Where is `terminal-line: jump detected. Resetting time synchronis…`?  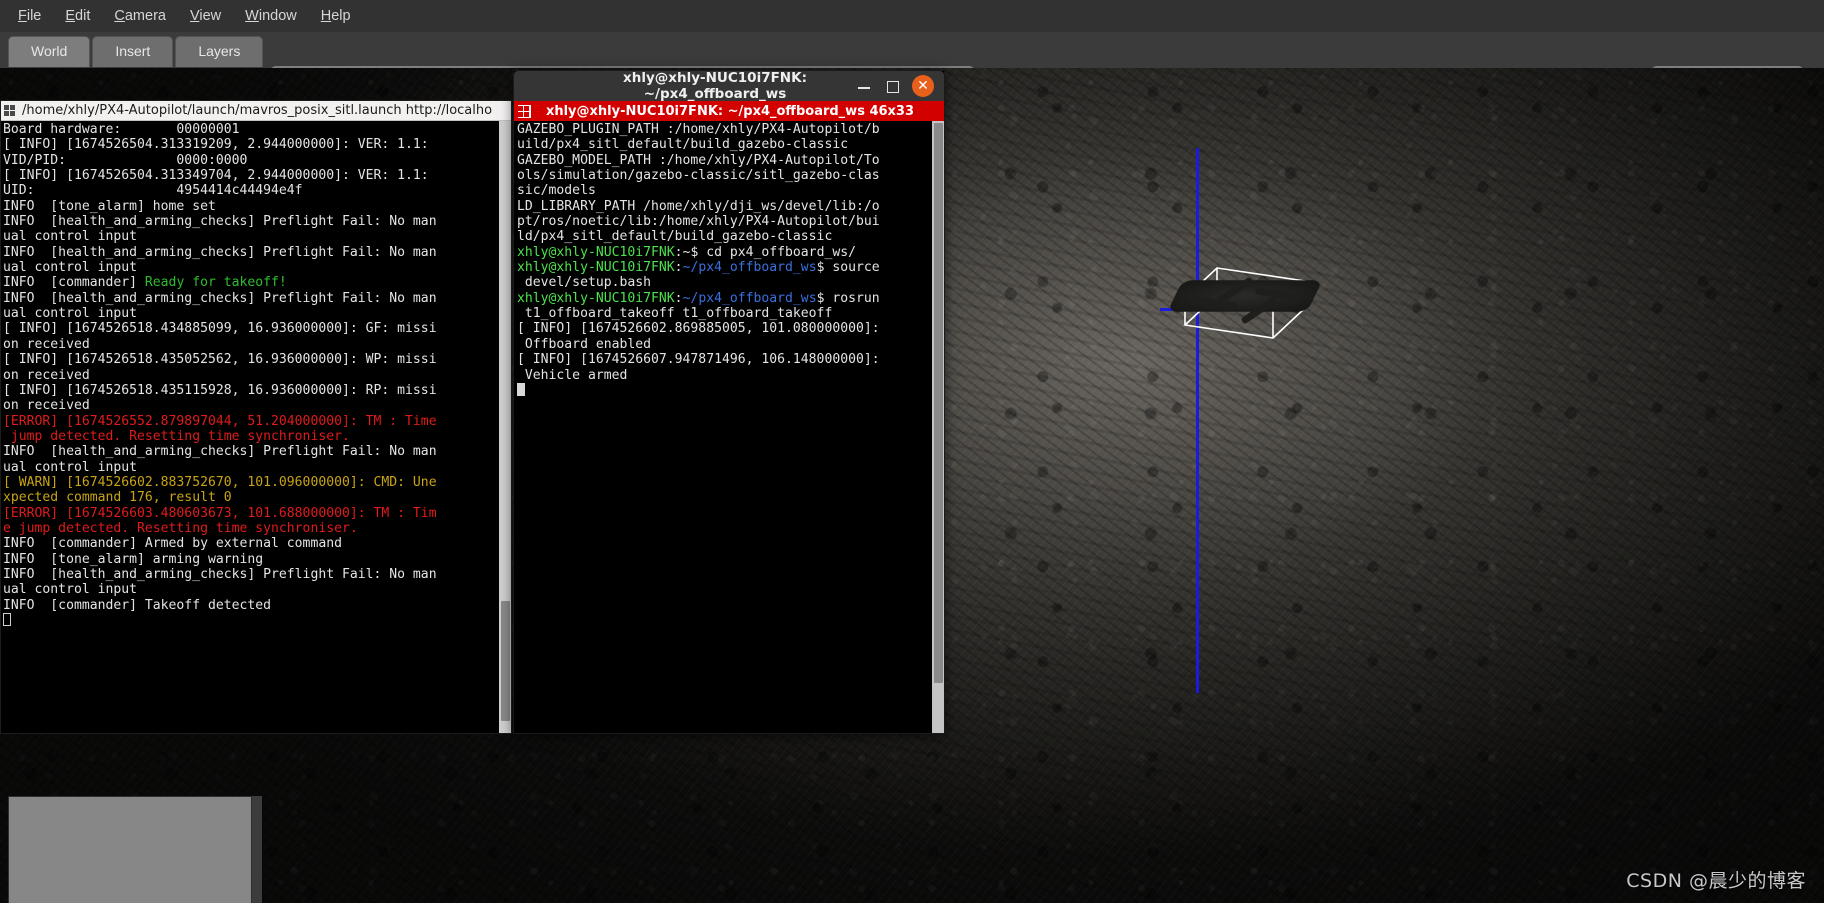 terminal-line: jump detected. Resetting time synchronis… is located at coordinates (176, 436).